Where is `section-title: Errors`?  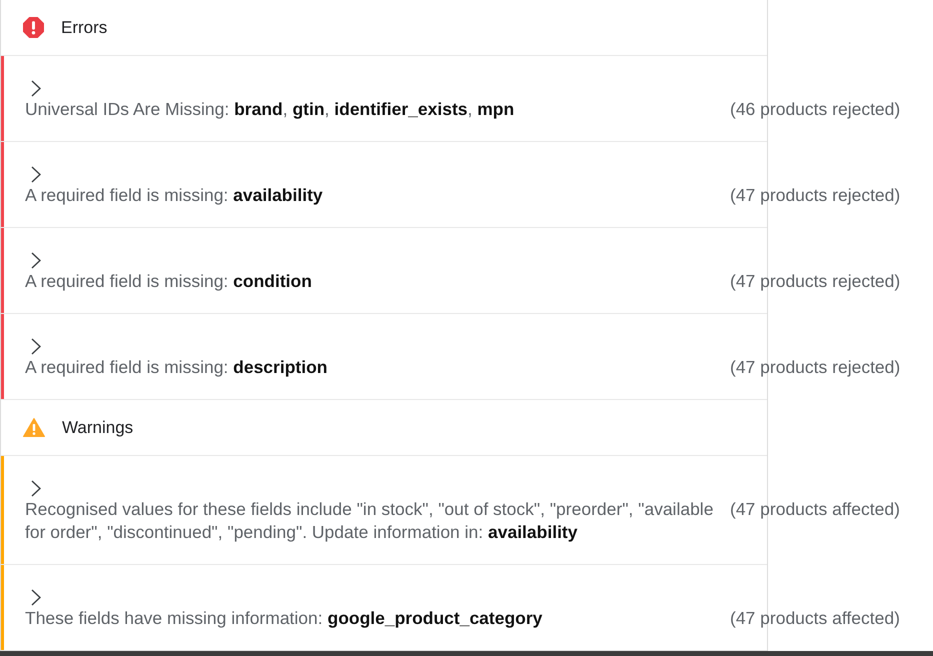
section-title: Errors is located at coordinates (84, 27).